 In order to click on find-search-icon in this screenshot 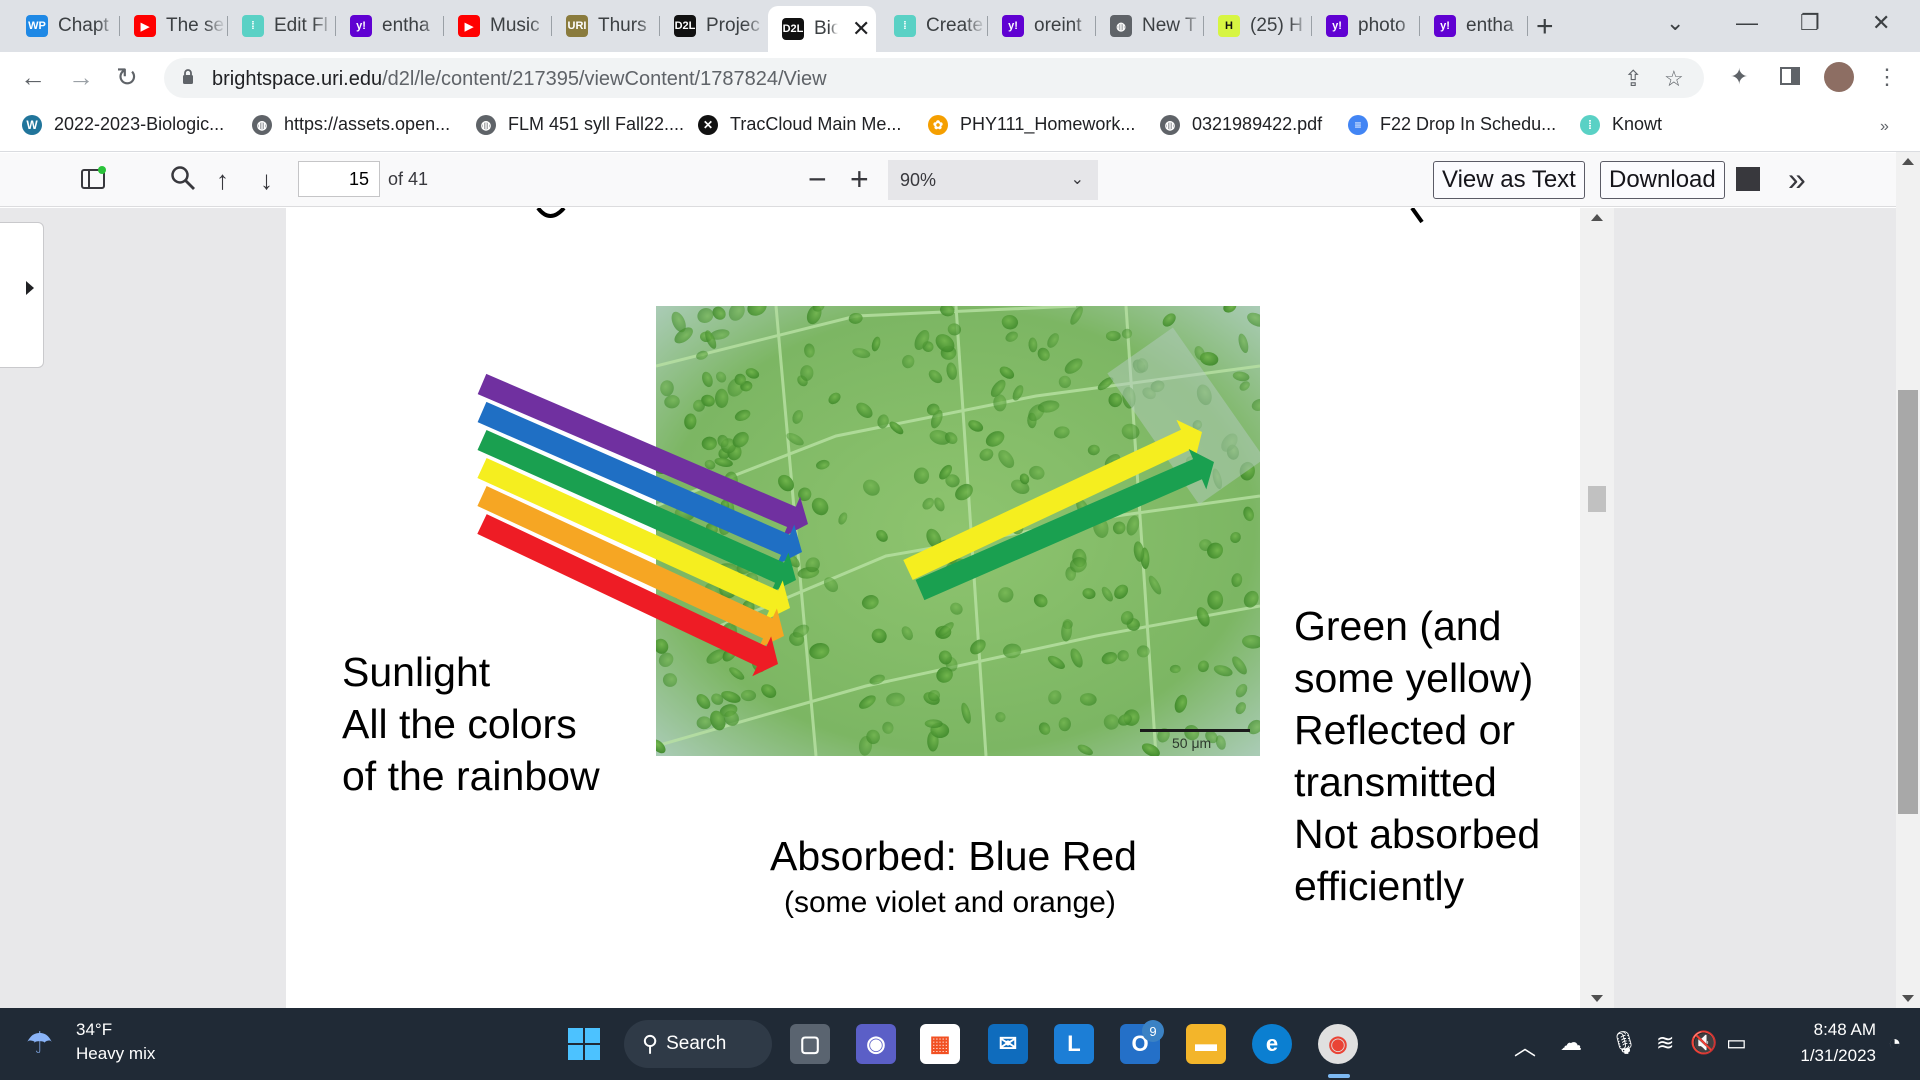, I will do `click(183, 181)`.